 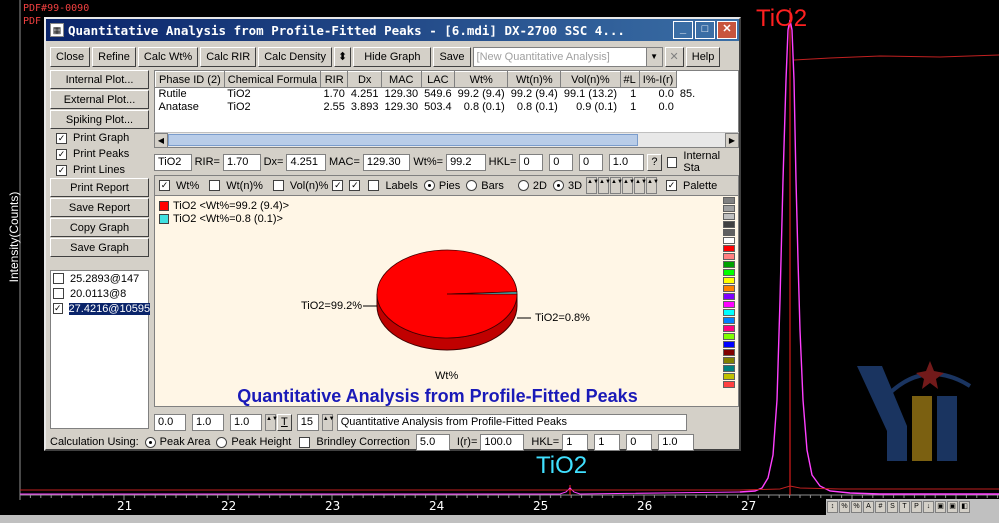 What do you see at coordinates (392, 57) in the screenshot?
I see `hide-graph-button: Hide Graph` at bounding box center [392, 57].